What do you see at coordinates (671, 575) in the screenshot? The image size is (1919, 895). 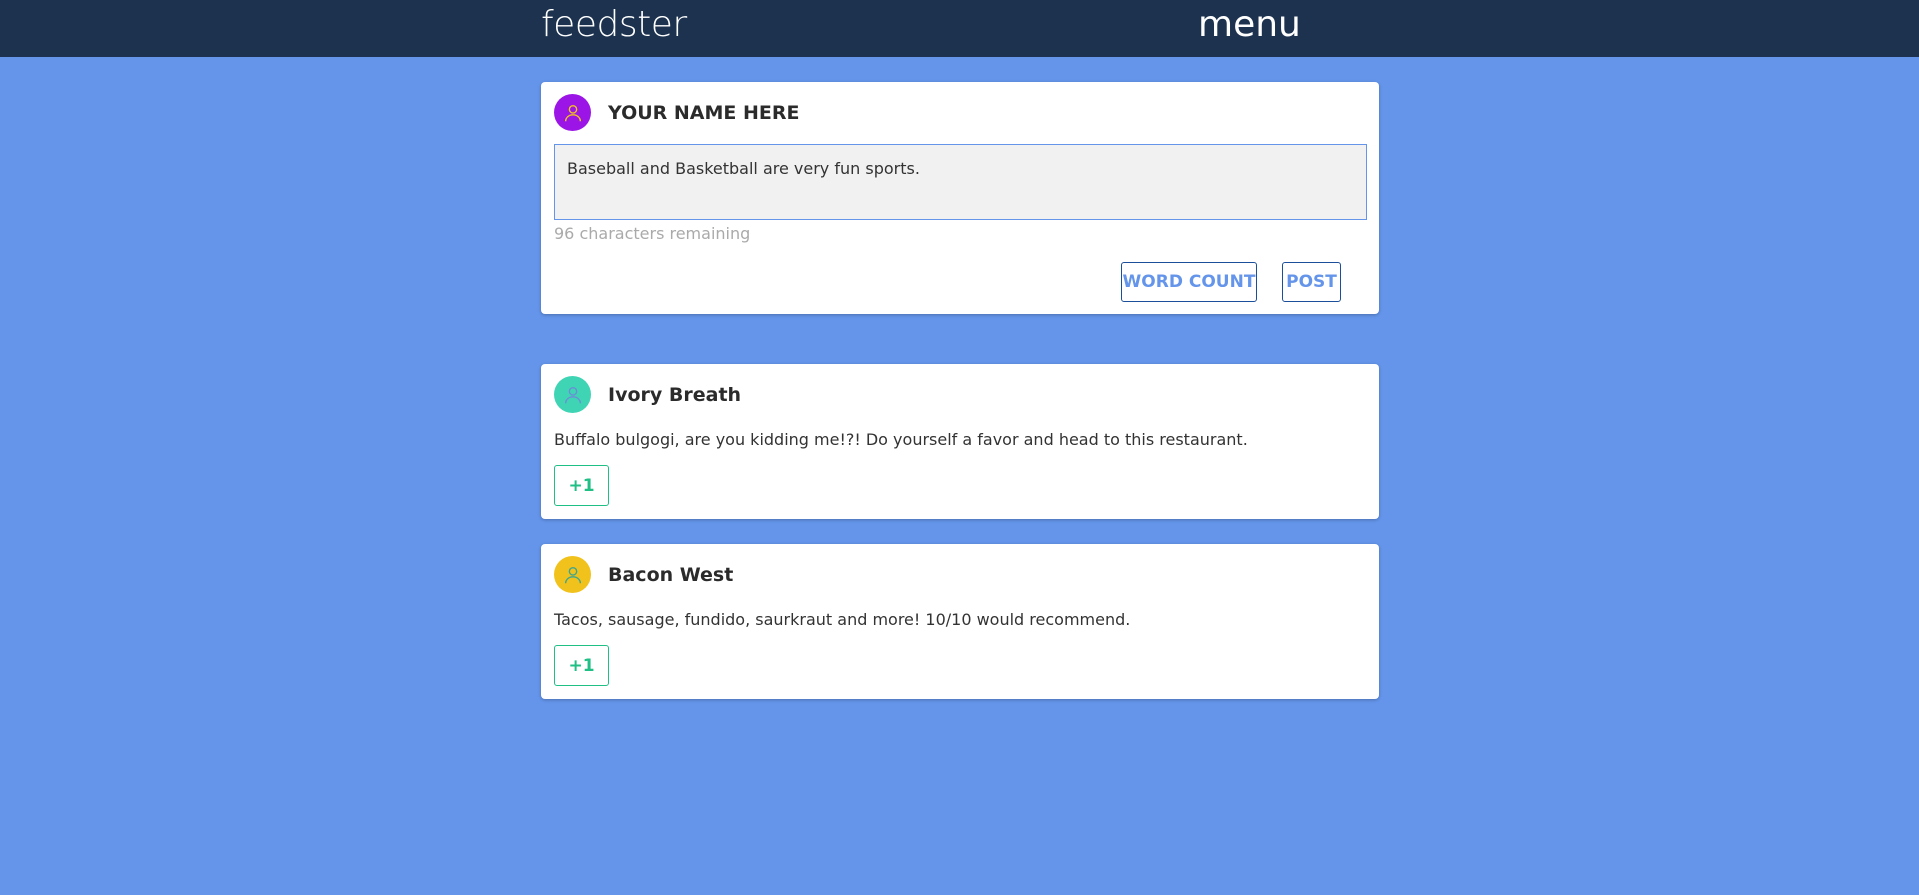 I see `post-author: Bacon West` at bounding box center [671, 575].